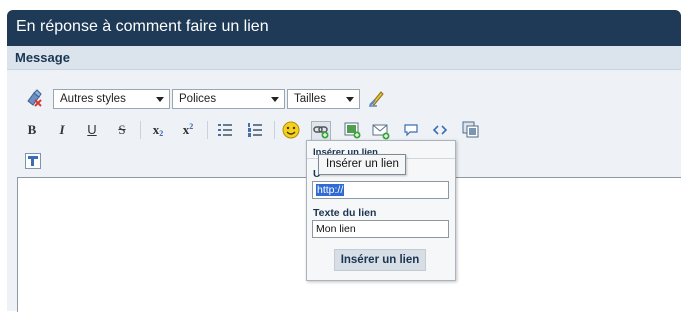 Image resolution: width=681 pixels, height=312 pixels. Describe the element at coordinates (344, 28) in the screenshot. I see `window-title-bar: En réponse à comment faire un lien` at that location.